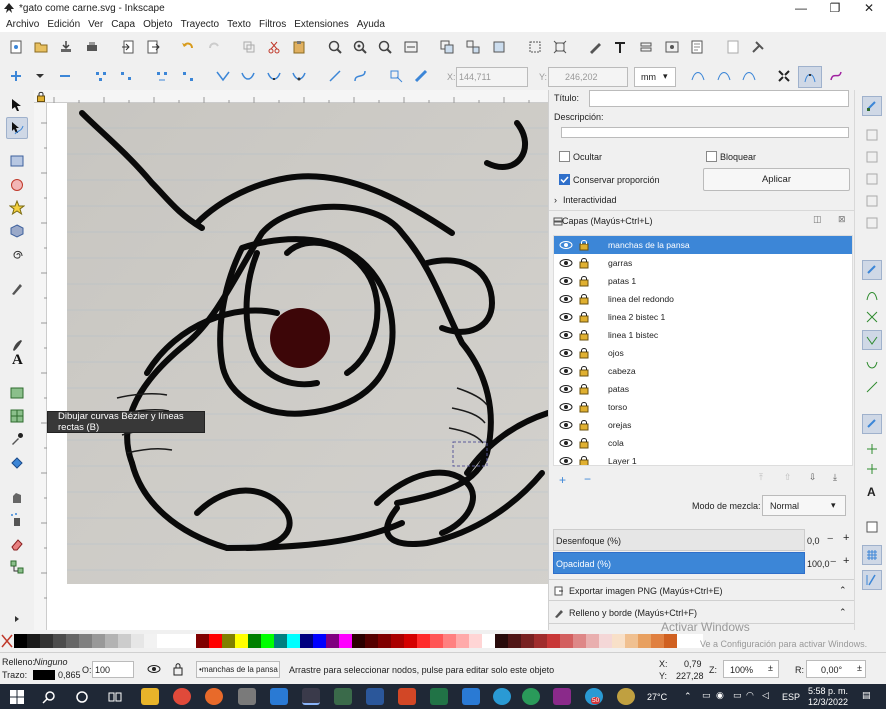 This screenshot has width=886, height=709. What do you see at coordinates (872, 106) in the screenshot?
I see `snap-toggle` at bounding box center [872, 106].